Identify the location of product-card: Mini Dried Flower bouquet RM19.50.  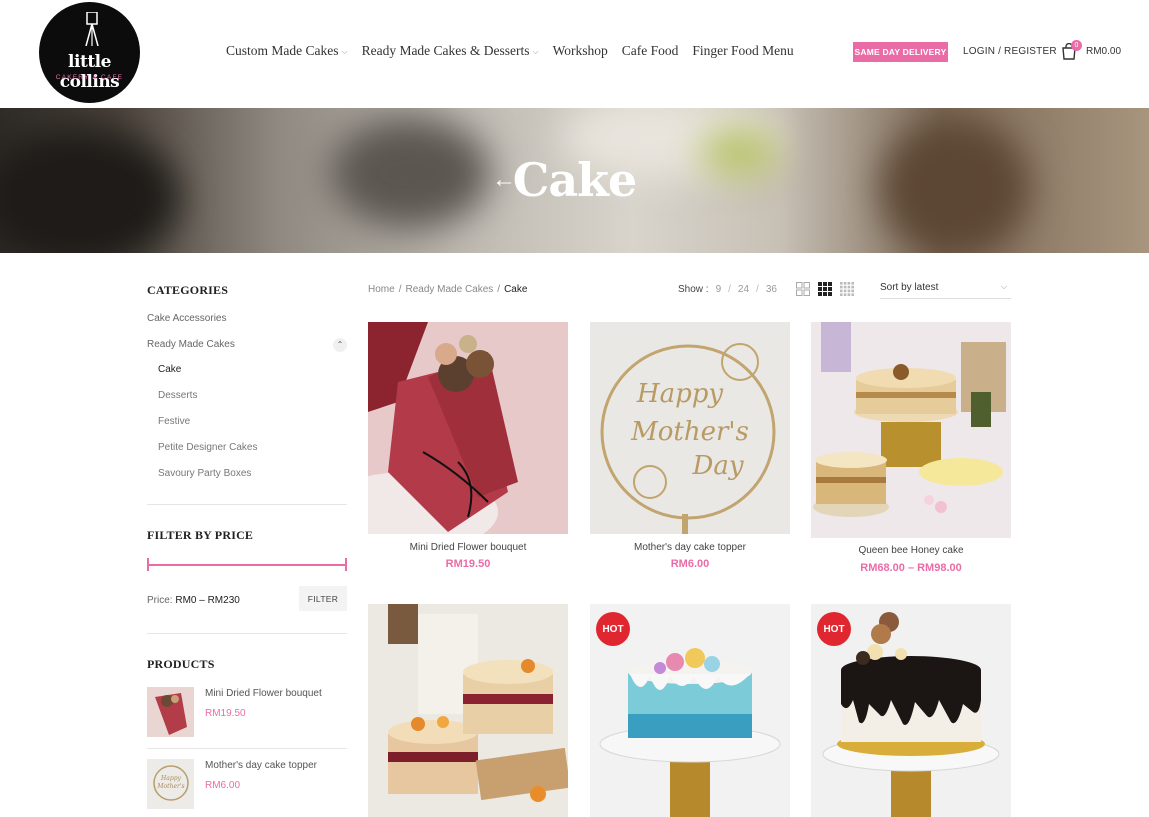
(468, 447).